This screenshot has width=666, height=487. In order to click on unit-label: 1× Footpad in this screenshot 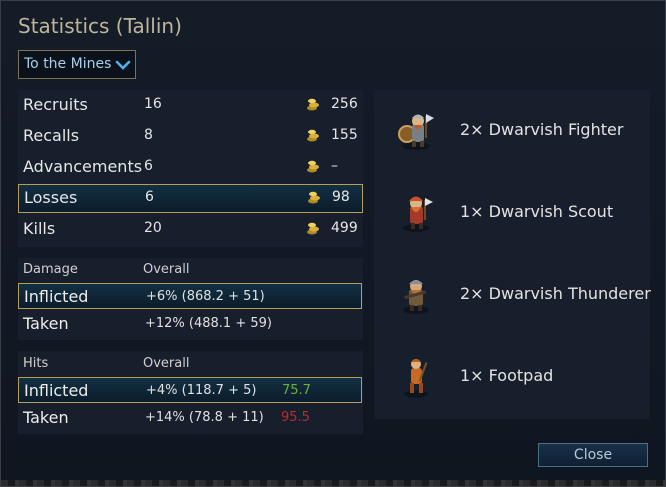, I will do `click(507, 375)`.